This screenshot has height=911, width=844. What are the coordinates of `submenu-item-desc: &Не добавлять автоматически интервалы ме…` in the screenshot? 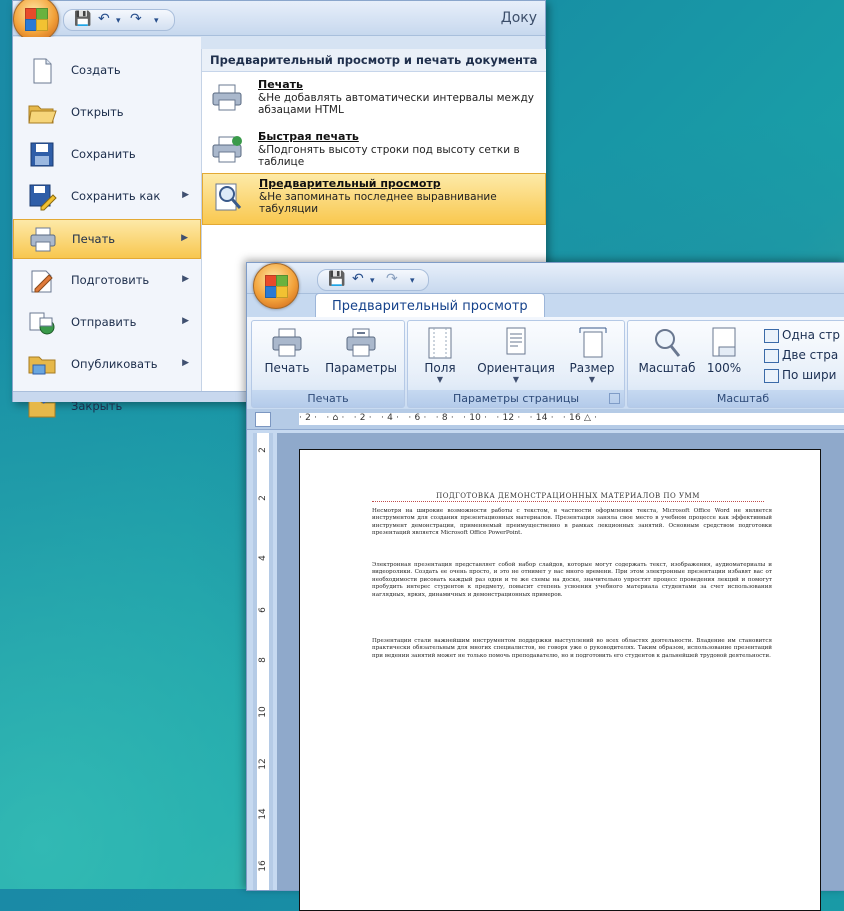 It's located at (396, 104).